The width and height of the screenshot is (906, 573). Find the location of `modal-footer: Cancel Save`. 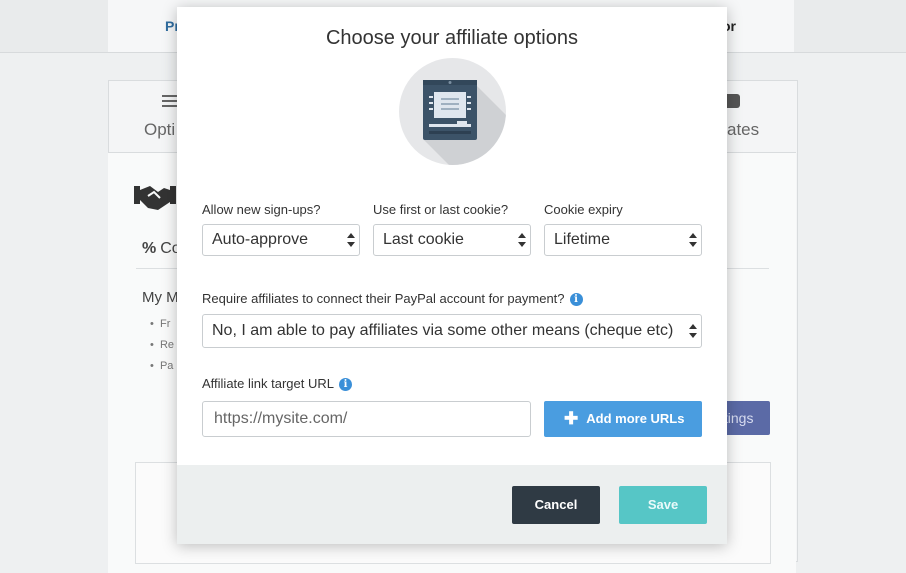

modal-footer: Cancel Save is located at coordinates (452, 504).